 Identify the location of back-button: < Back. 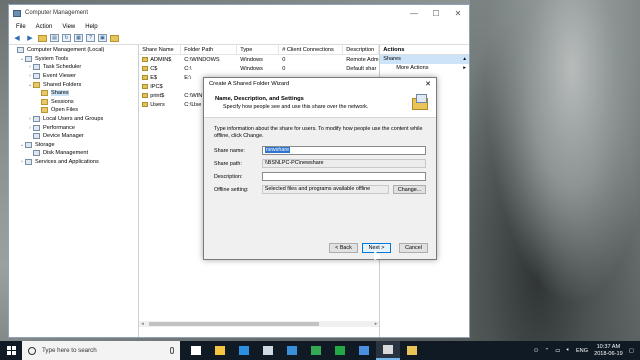
(343, 248).